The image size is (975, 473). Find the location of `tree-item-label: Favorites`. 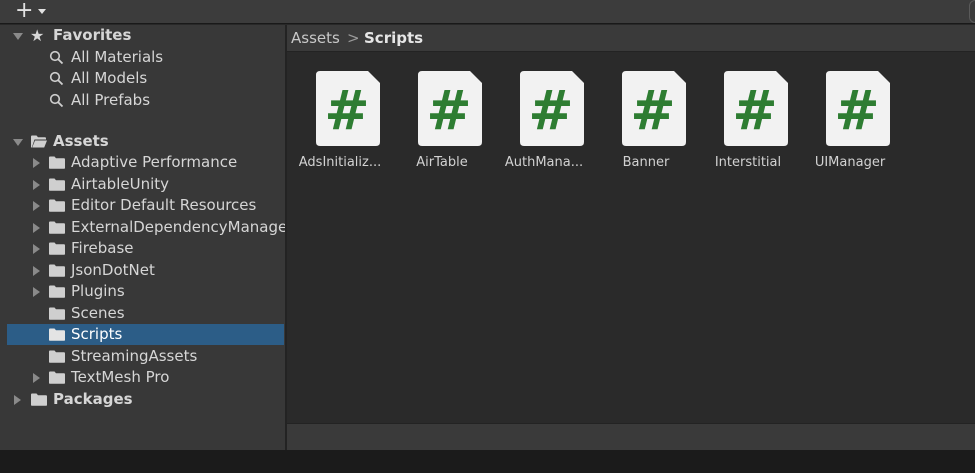

tree-item-label: Favorites is located at coordinates (92, 35).